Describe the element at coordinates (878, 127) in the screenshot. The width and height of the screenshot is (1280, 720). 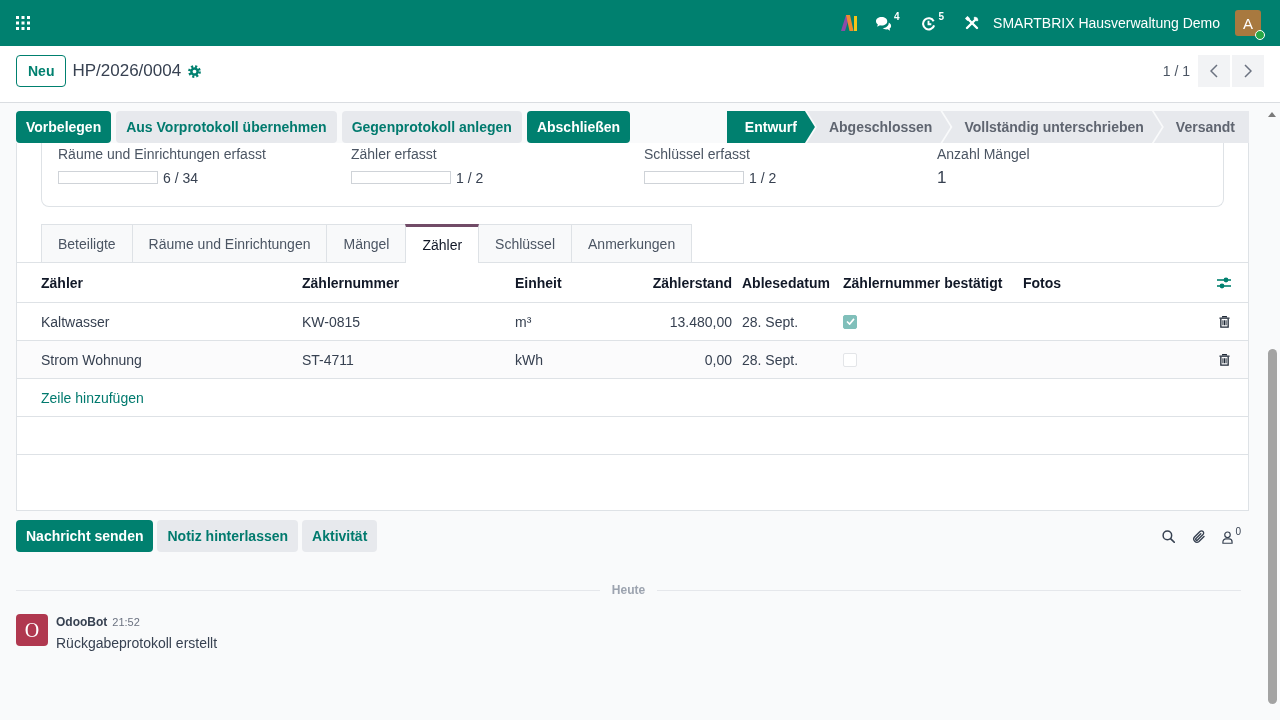
I see `status-step: Abgeschlossen` at that location.